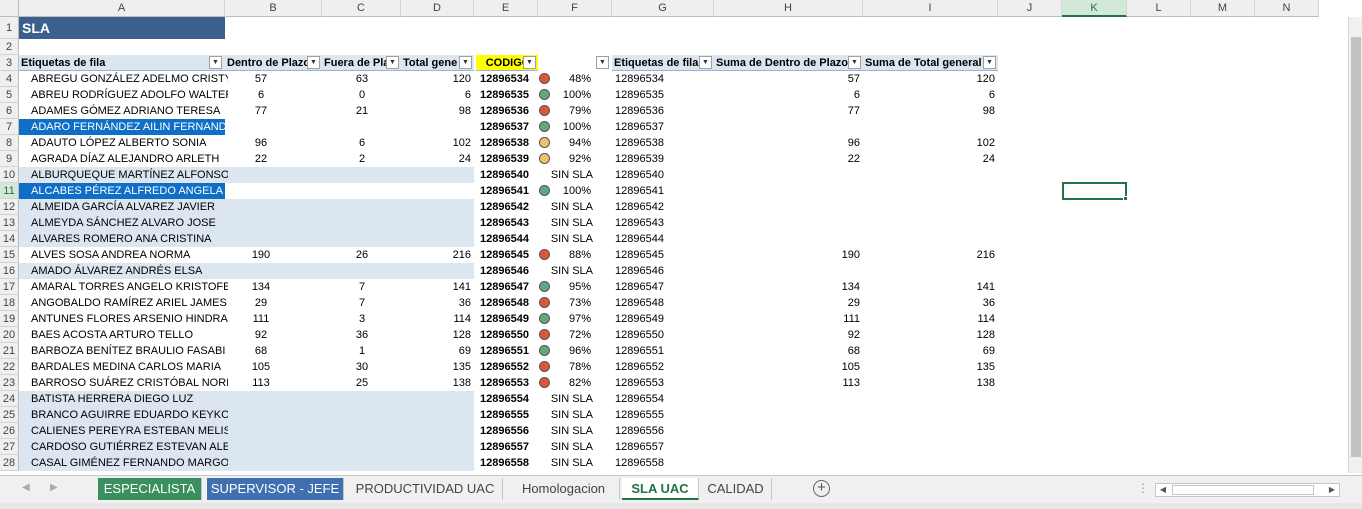 The height and width of the screenshot is (509, 1362). I want to click on pivot2-dentro-cell: 29, so click(788, 303).